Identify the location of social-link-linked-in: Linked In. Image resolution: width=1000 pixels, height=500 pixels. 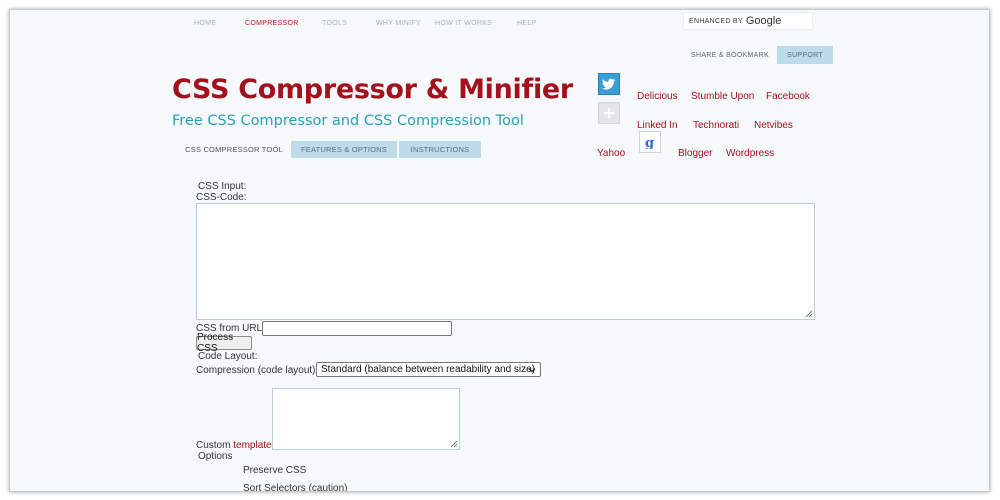
(657, 125).